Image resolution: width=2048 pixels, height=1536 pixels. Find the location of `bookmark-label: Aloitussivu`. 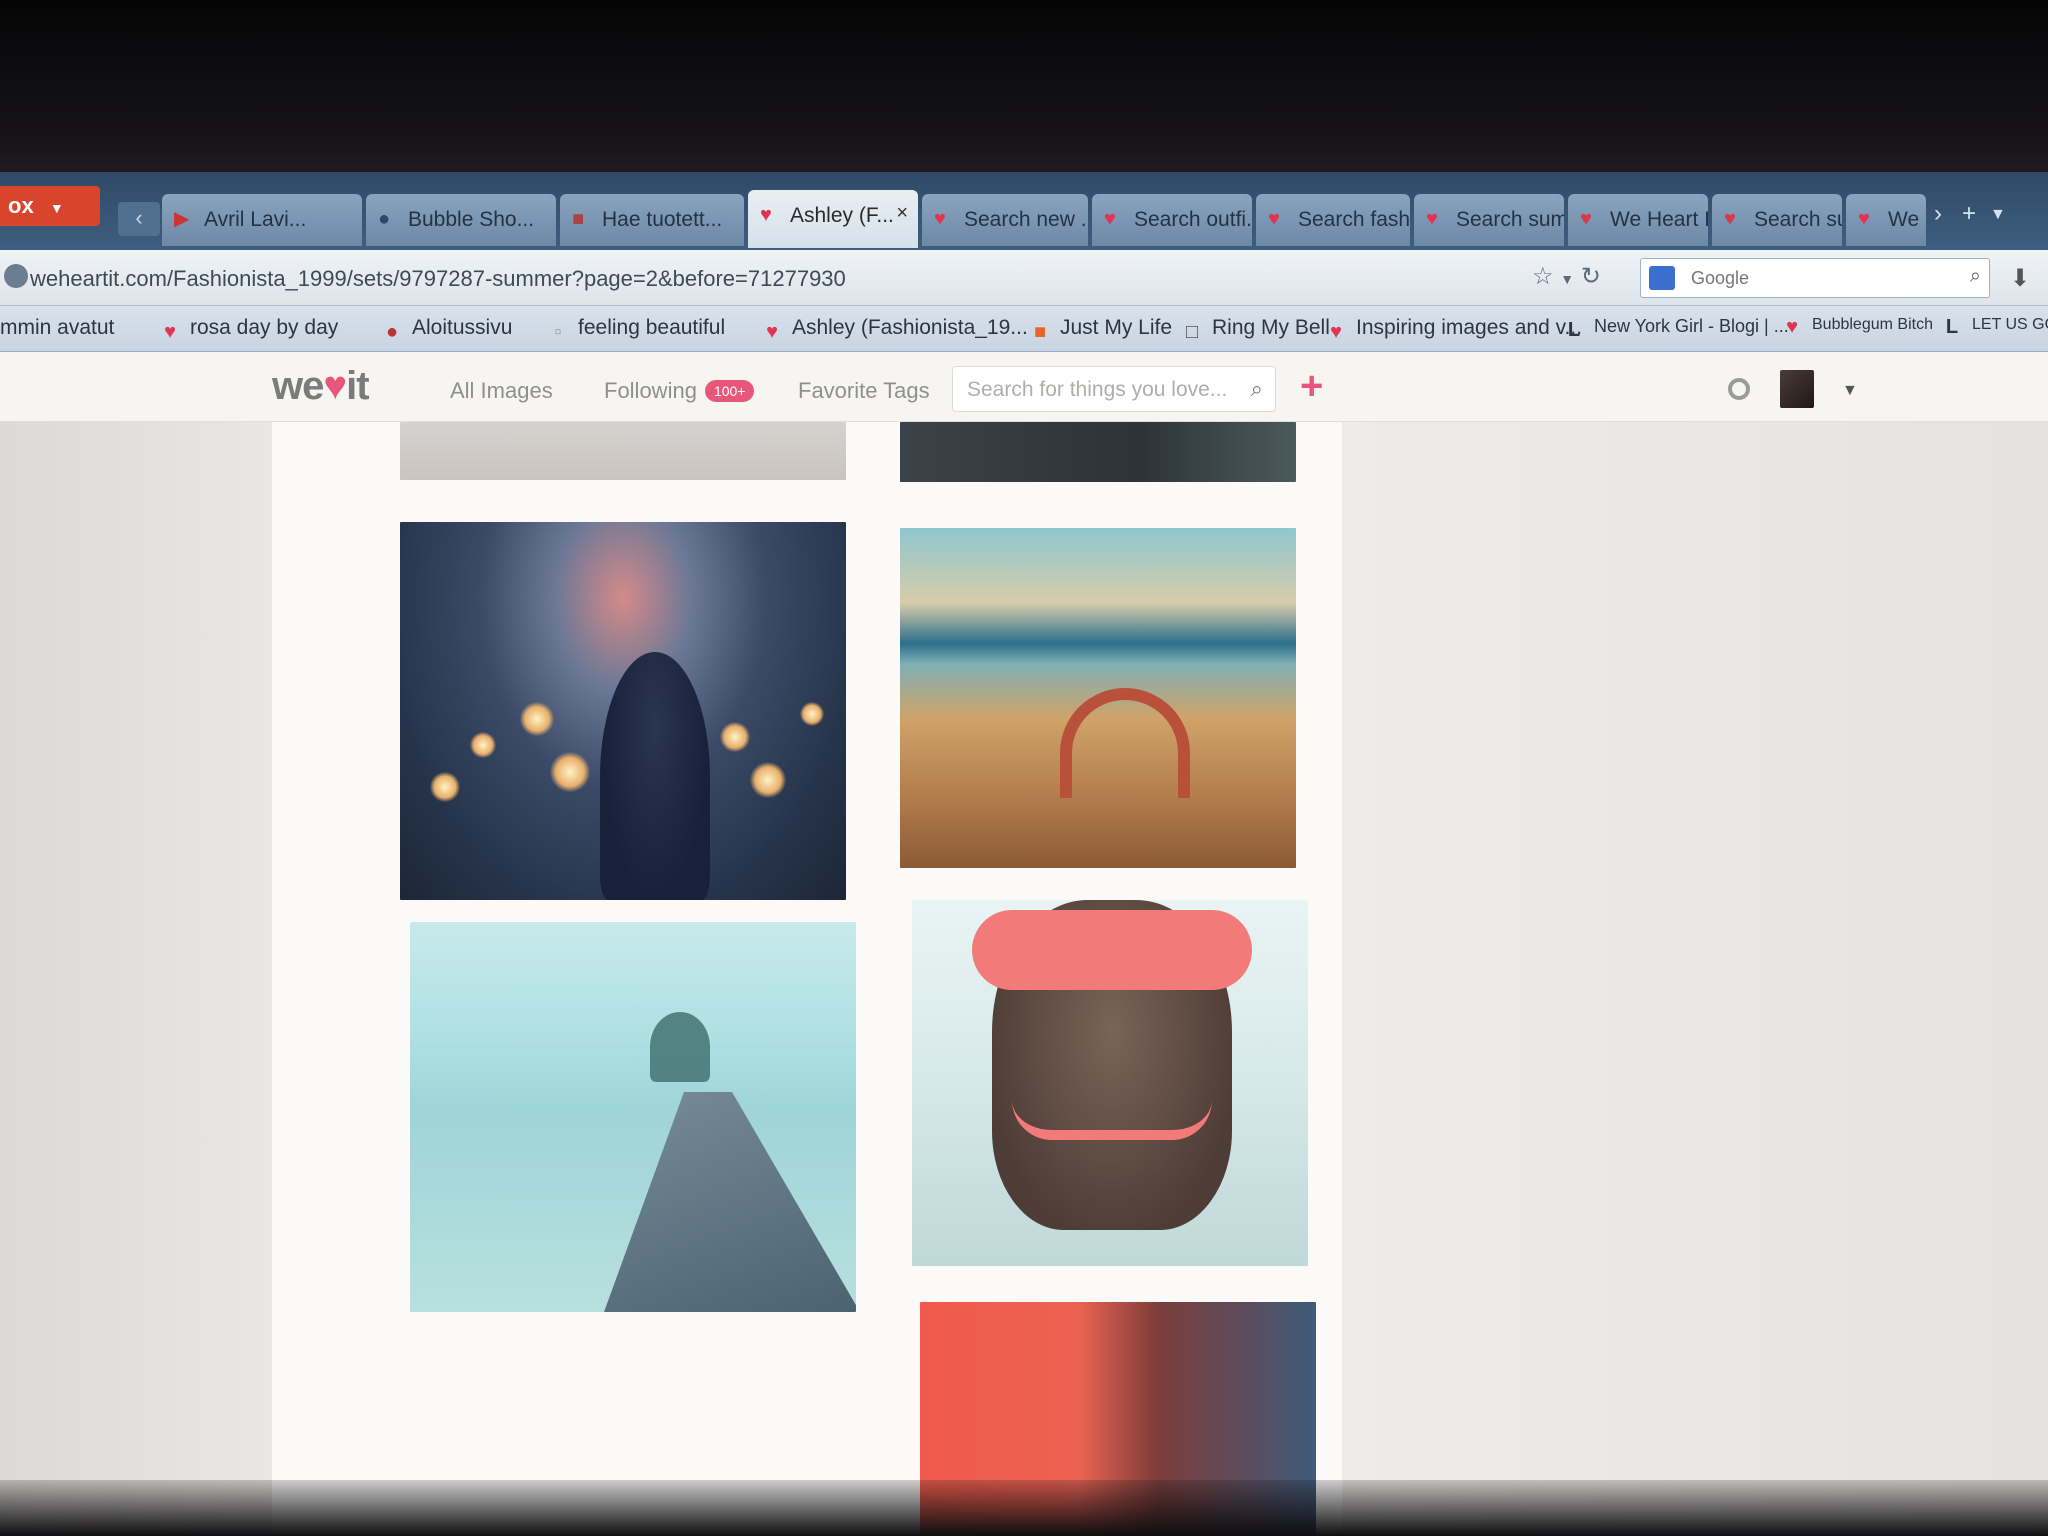

bookmark-label: Aloitussivu is located at coordinates (462, 327).